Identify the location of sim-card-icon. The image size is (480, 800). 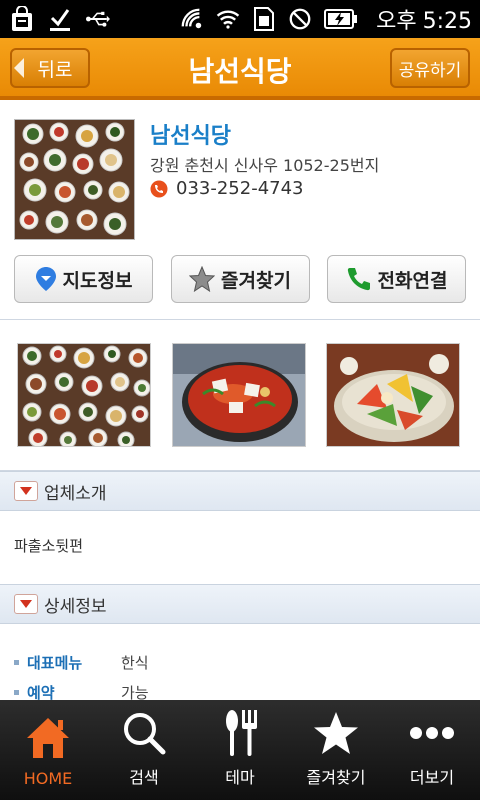
(264, 19).